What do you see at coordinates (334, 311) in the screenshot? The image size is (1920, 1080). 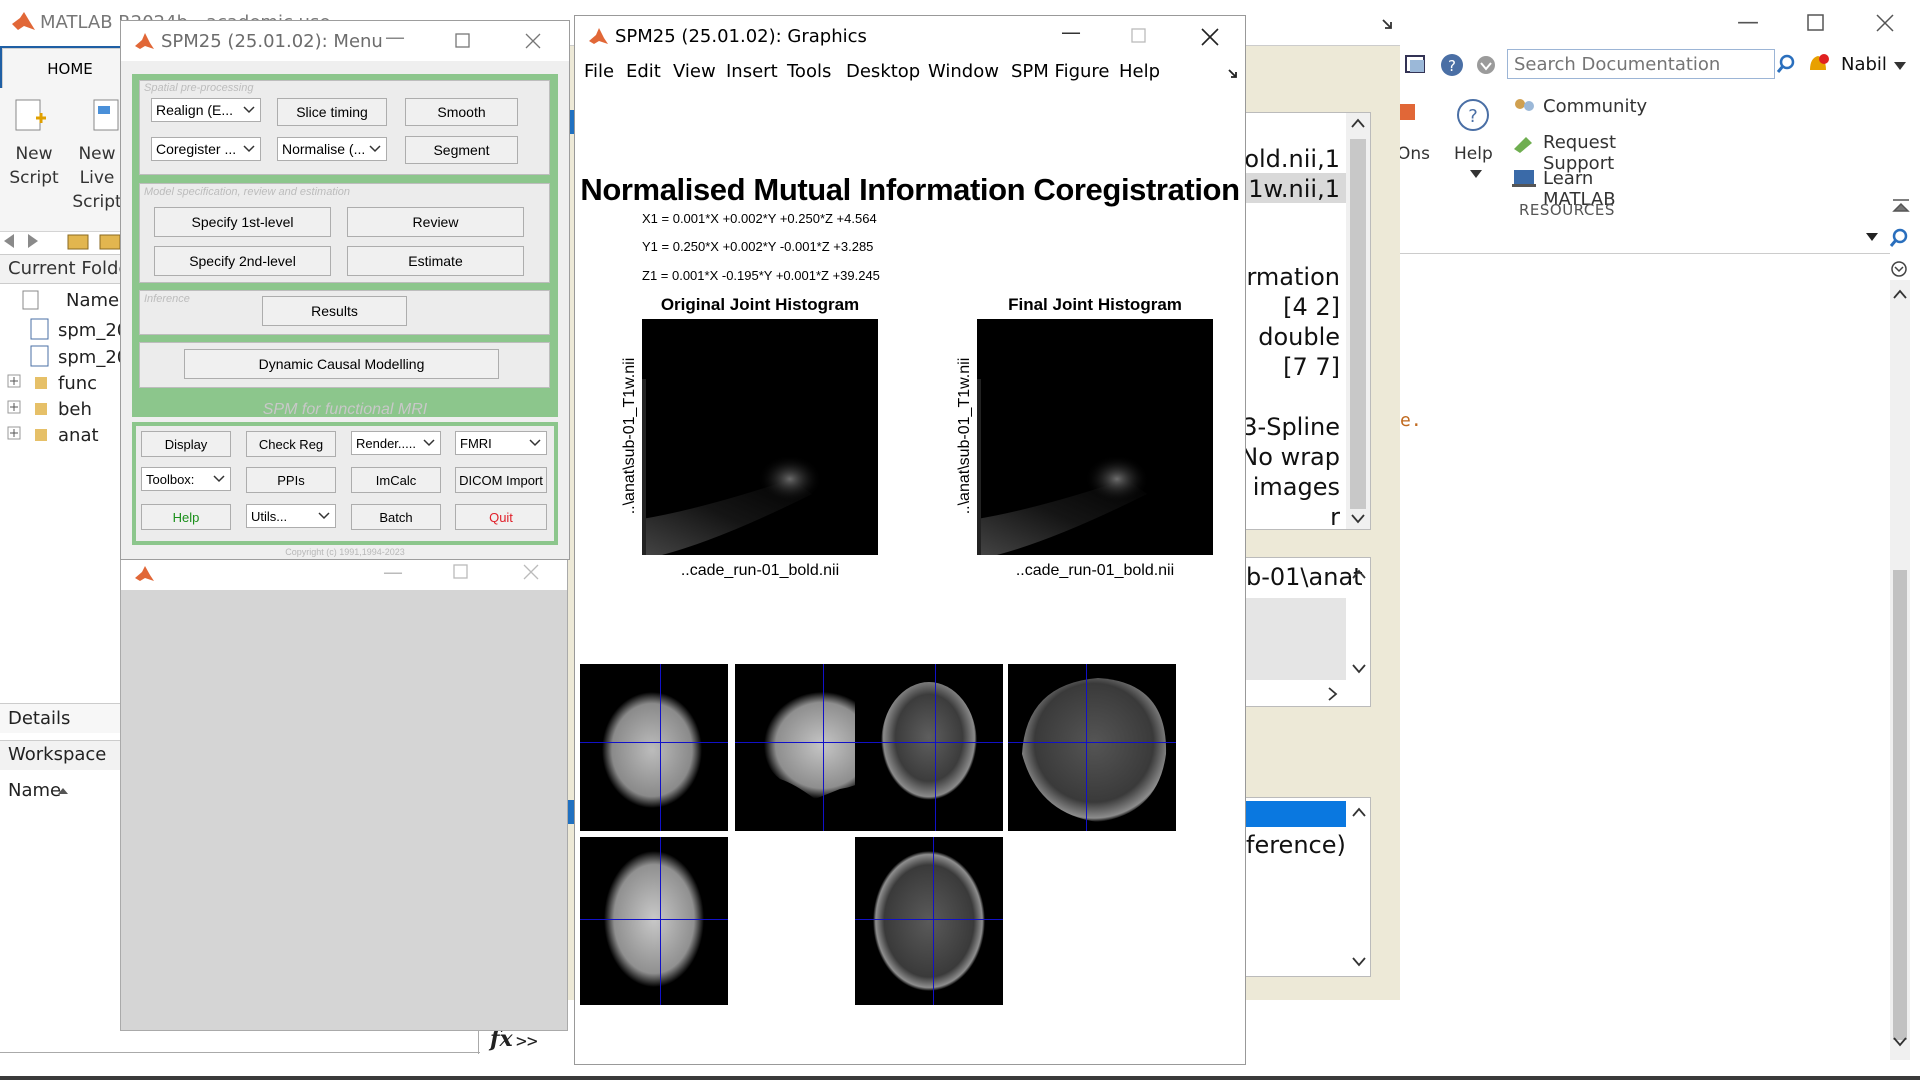 I see `results-button: Results` at bounding box center [334, 311].